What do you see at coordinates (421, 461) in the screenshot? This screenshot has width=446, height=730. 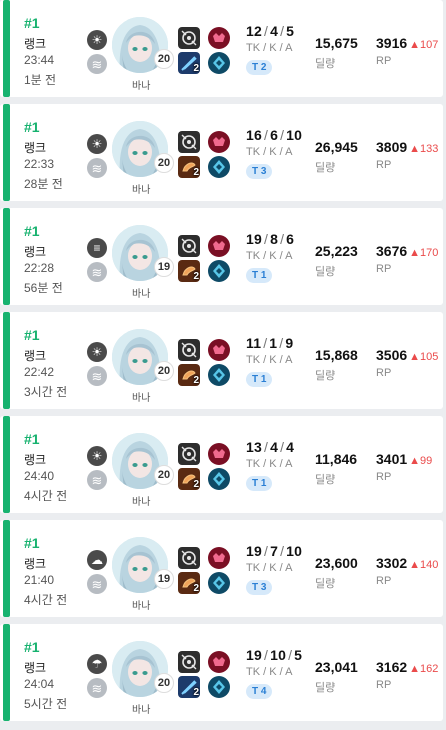 I see `rp-change: ▲99` at bounding box center [421, 461].